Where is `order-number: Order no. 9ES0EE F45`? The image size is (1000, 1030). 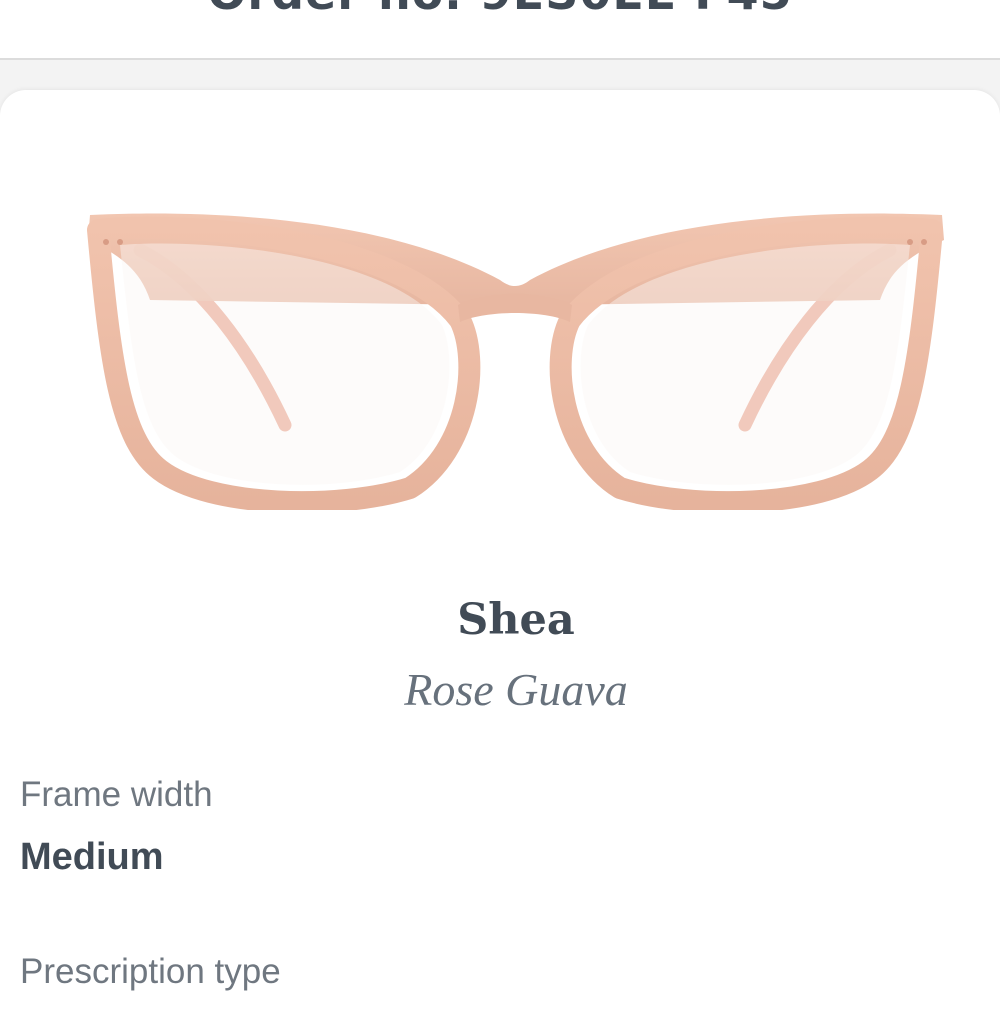 order-number: Order no. 9ES0EE F45 is located at coordinates (500, 10).